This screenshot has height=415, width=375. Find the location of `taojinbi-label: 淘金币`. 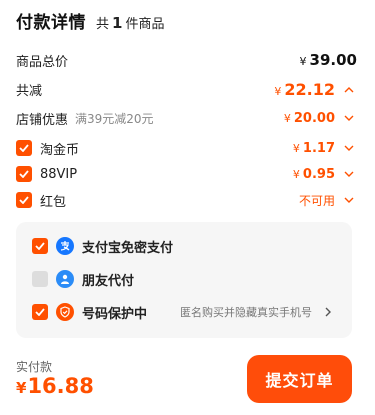

taojinbi-label: 淘金币 is located at coordinates (60, 150).